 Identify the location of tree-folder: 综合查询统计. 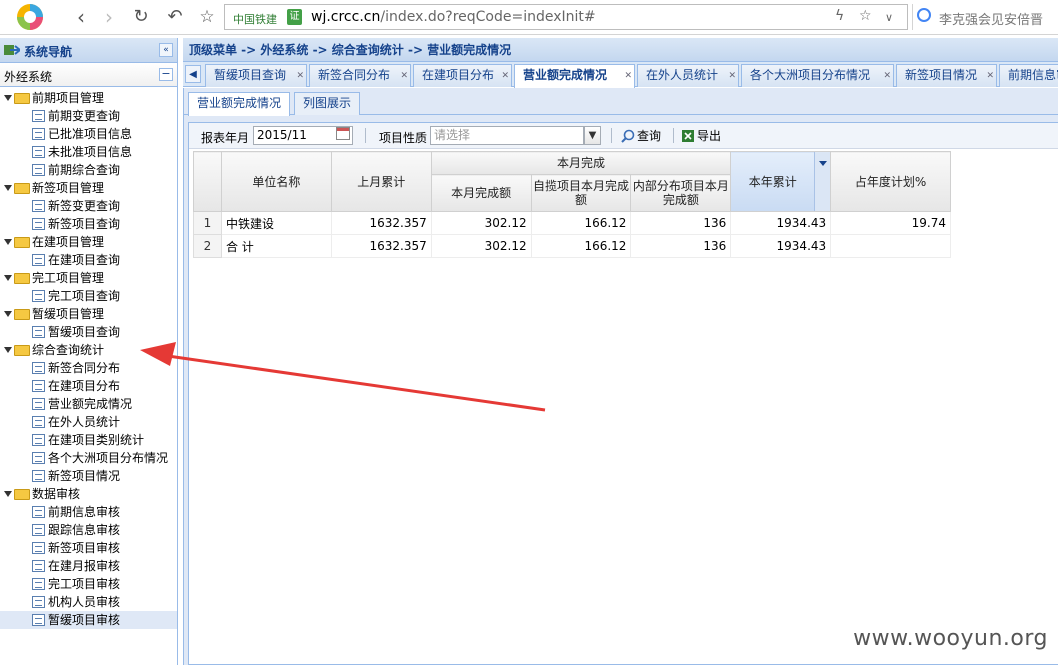
(88, 350).